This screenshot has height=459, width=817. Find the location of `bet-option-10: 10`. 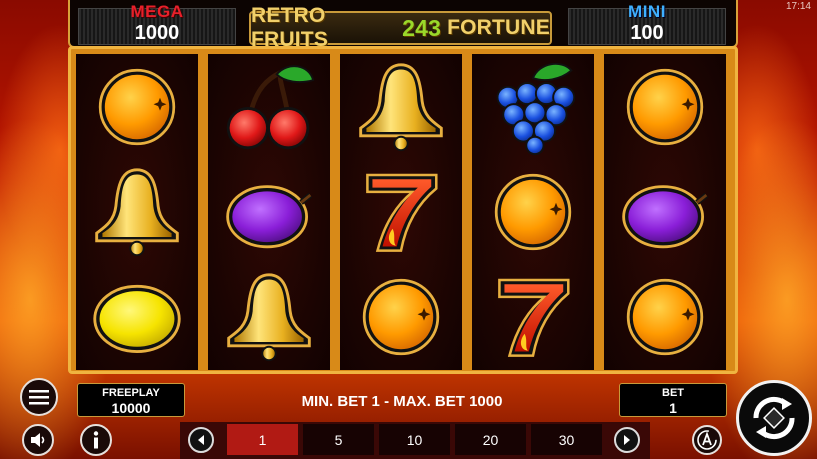

bet-option-10: 10 is located at coordinates (414, 439).